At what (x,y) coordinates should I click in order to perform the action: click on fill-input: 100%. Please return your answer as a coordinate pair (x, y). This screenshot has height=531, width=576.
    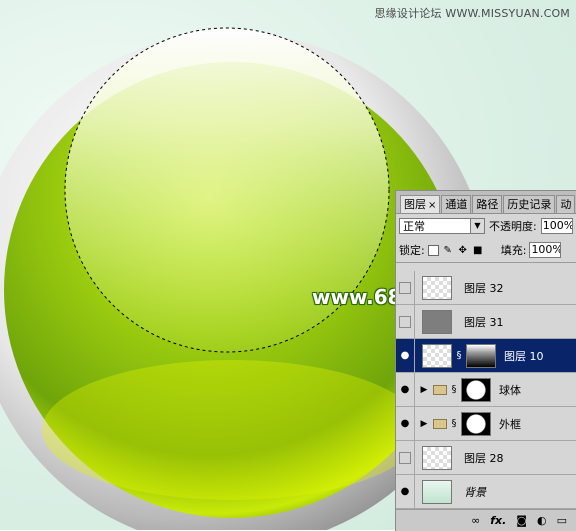
    Looking at the image, I should click on (545, 250).